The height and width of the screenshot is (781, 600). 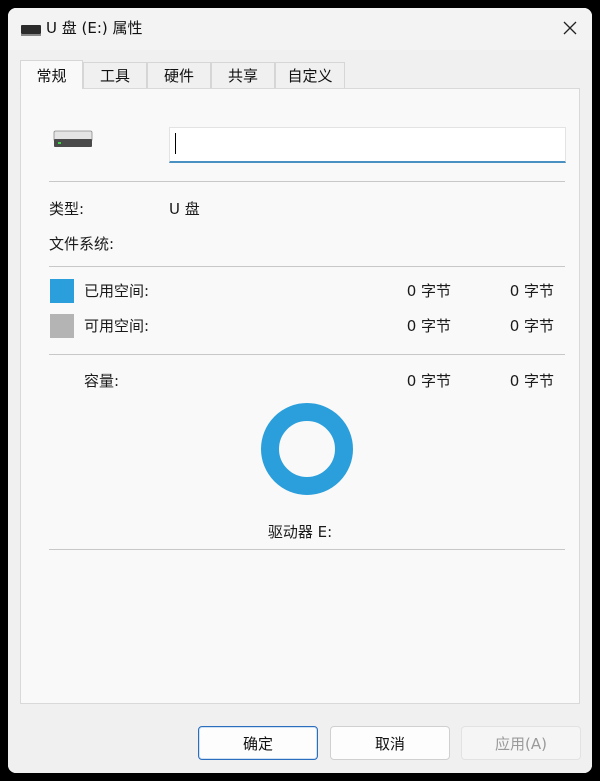 I want to click on close-button, so click(x=570, y=28).